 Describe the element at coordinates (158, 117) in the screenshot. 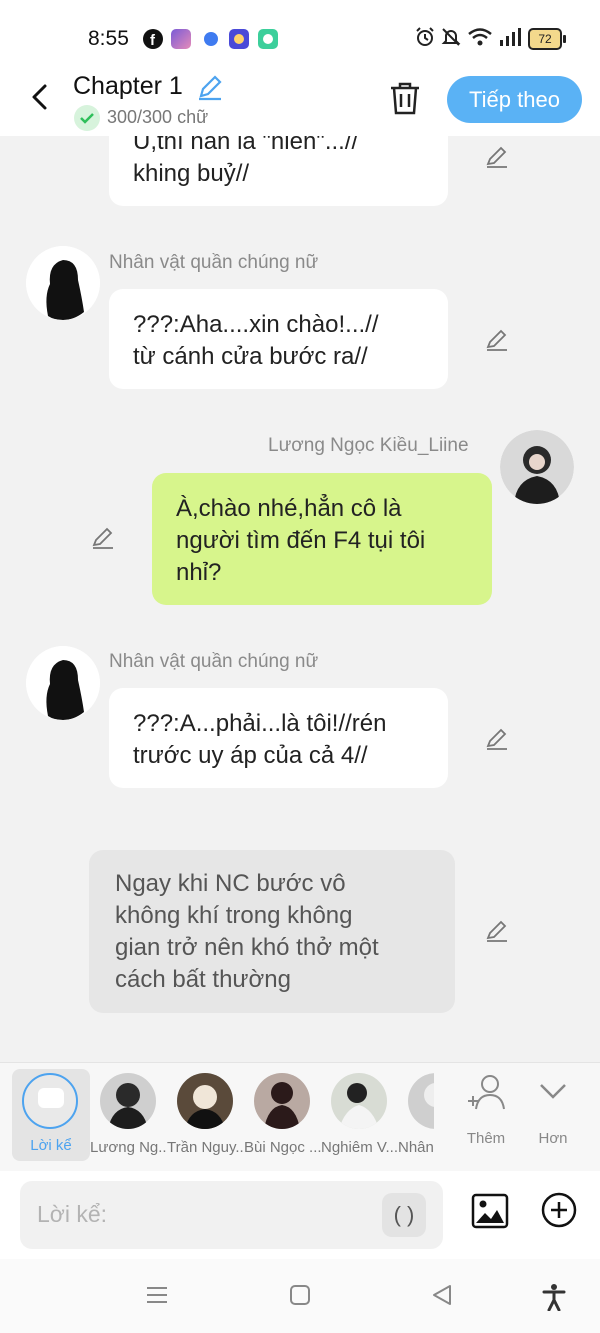

I see `word-count: 300/300 chữ` at that location.